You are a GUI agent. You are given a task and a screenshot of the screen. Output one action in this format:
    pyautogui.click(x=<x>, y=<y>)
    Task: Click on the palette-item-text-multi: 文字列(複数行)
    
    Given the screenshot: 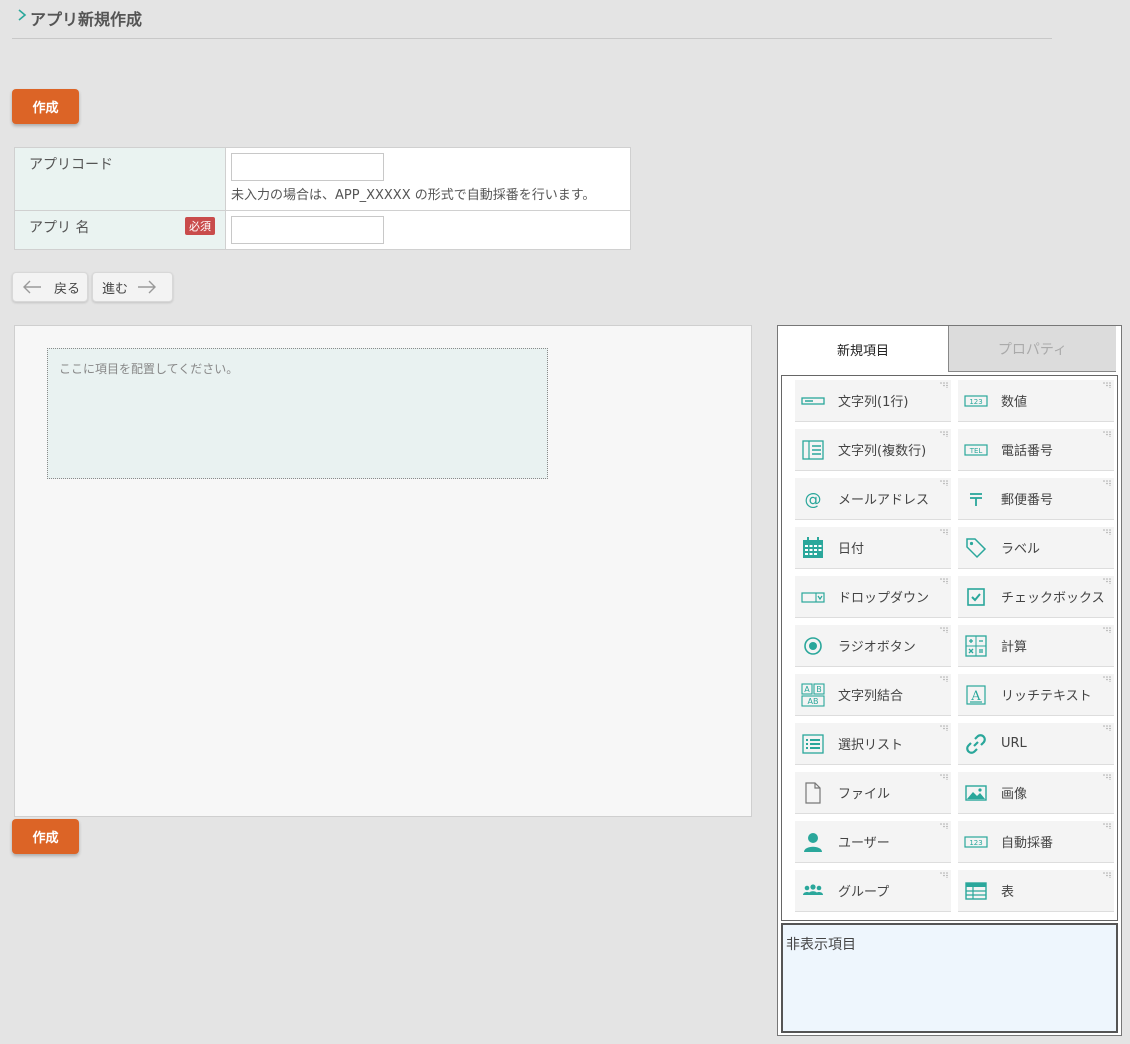 What is the action you would take?
    pyautogui.click(x=873, y=450)
    